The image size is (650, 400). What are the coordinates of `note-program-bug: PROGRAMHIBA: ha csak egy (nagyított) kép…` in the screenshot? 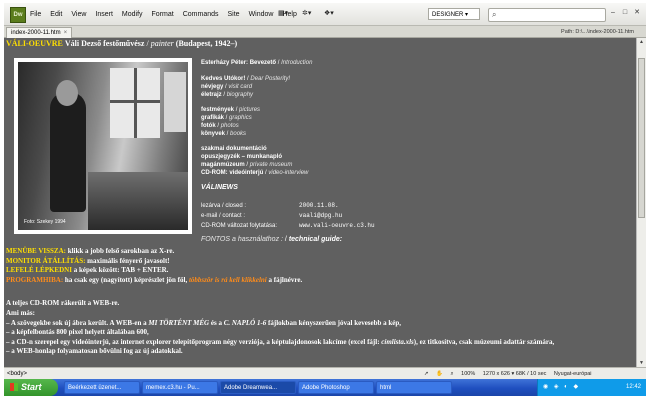 It's located at (154, 279).